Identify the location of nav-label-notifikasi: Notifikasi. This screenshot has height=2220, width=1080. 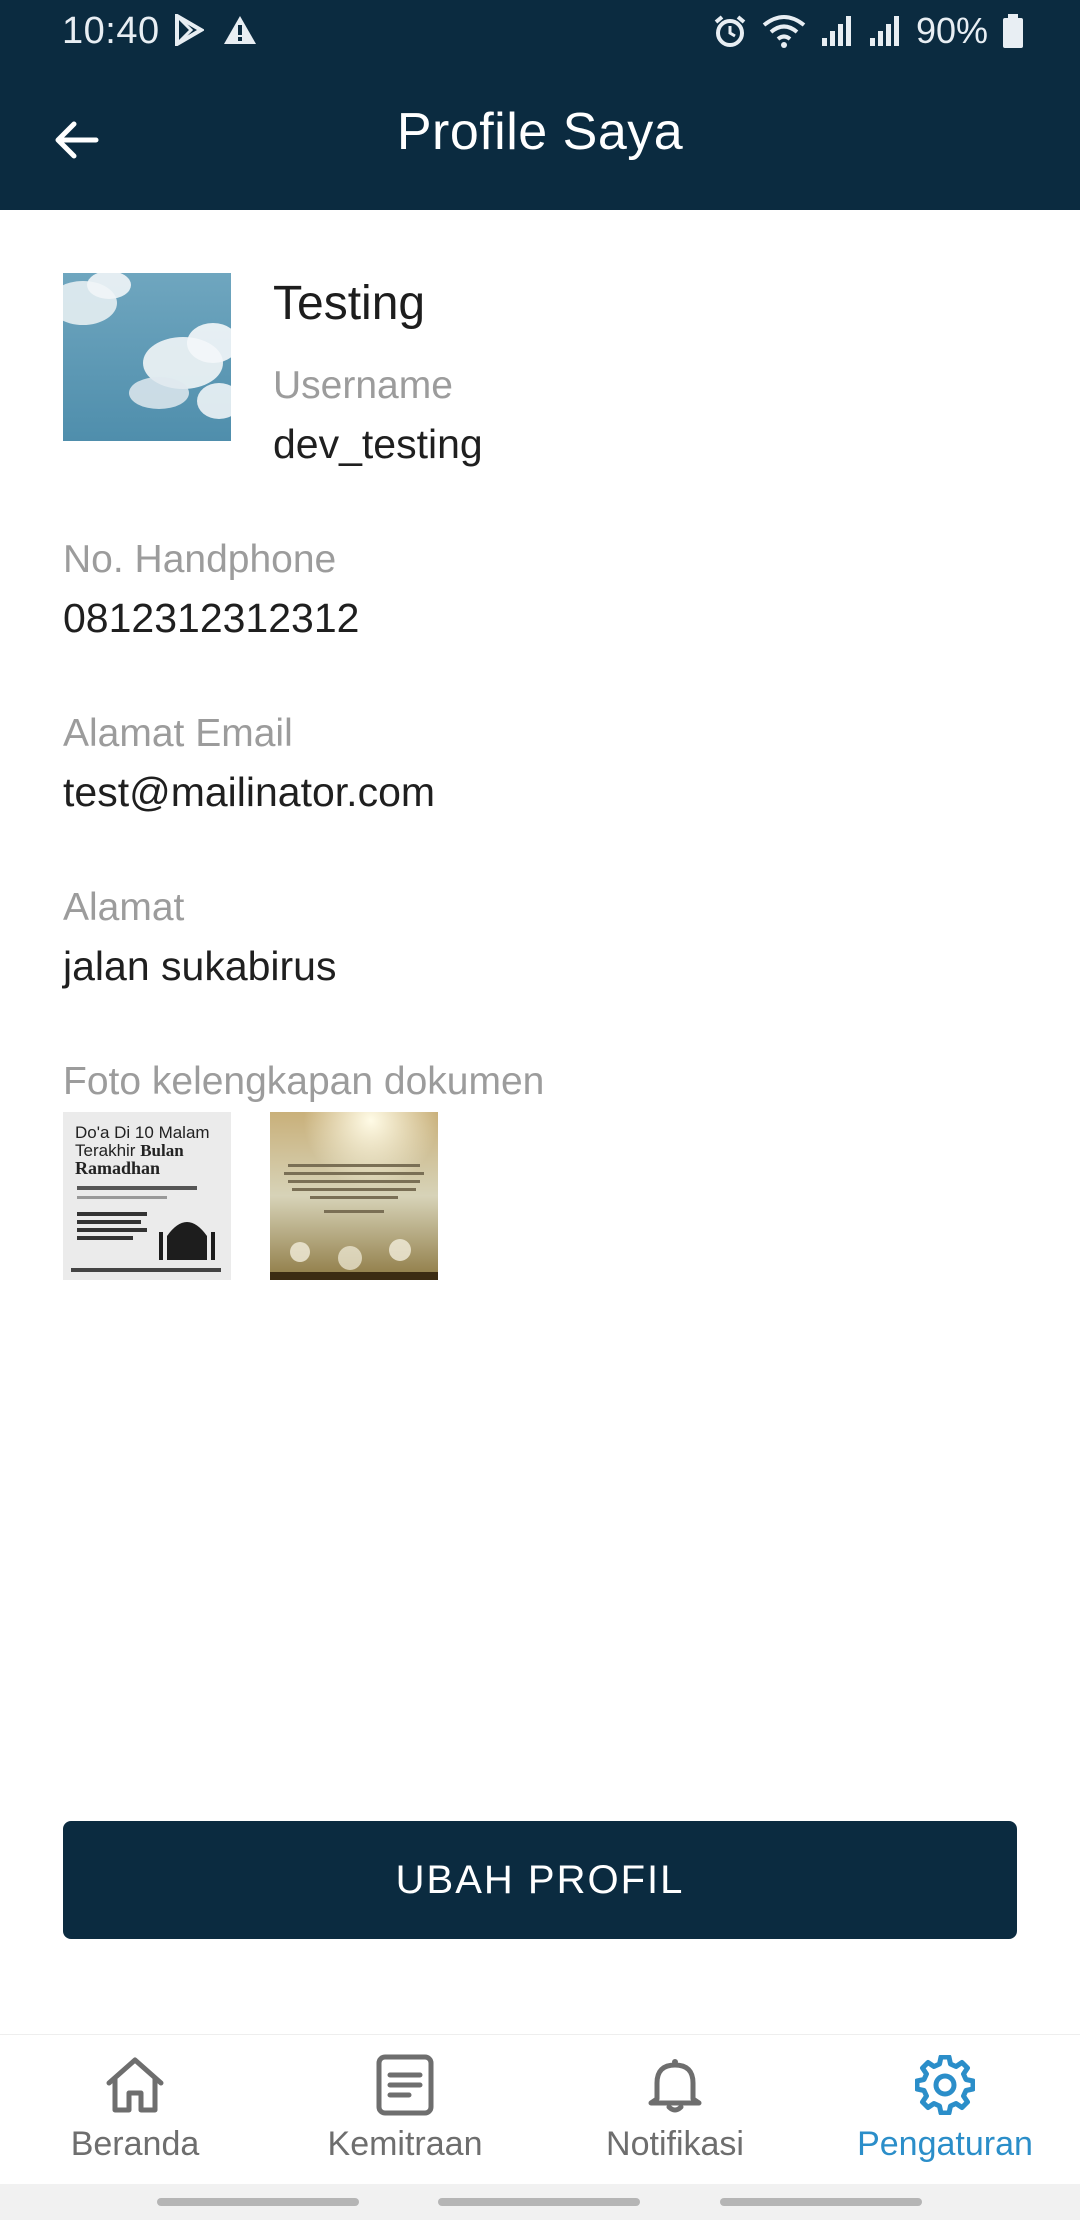
(675, 2144).